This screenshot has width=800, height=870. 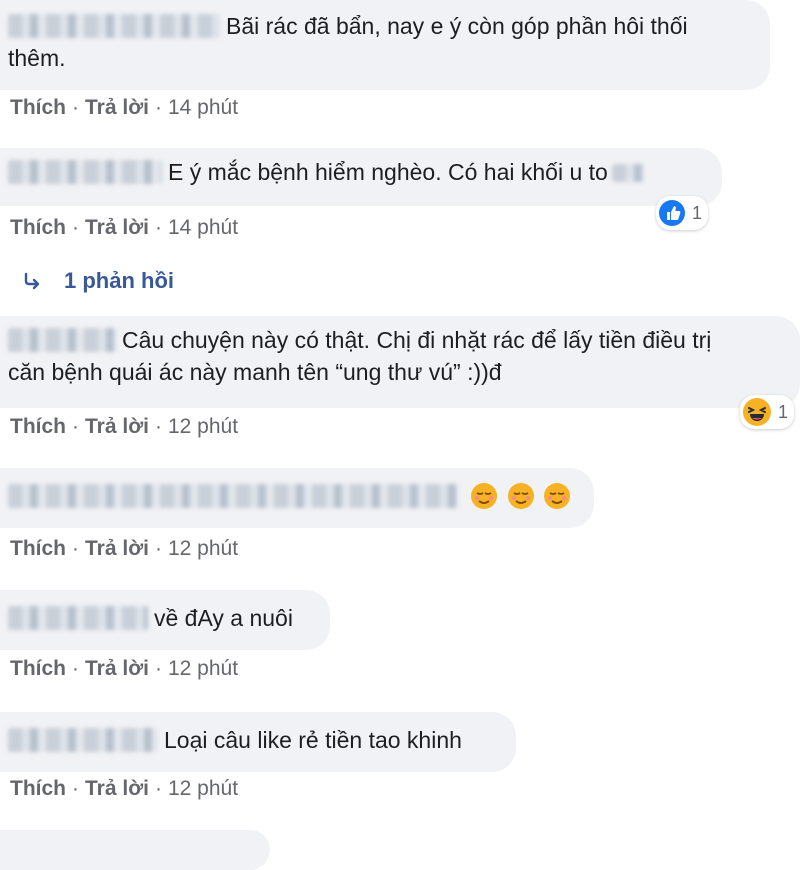 What do you see at coordinates (672, 213) in the screenshot?
I see `like-icon` at bounding box center [672, 213].